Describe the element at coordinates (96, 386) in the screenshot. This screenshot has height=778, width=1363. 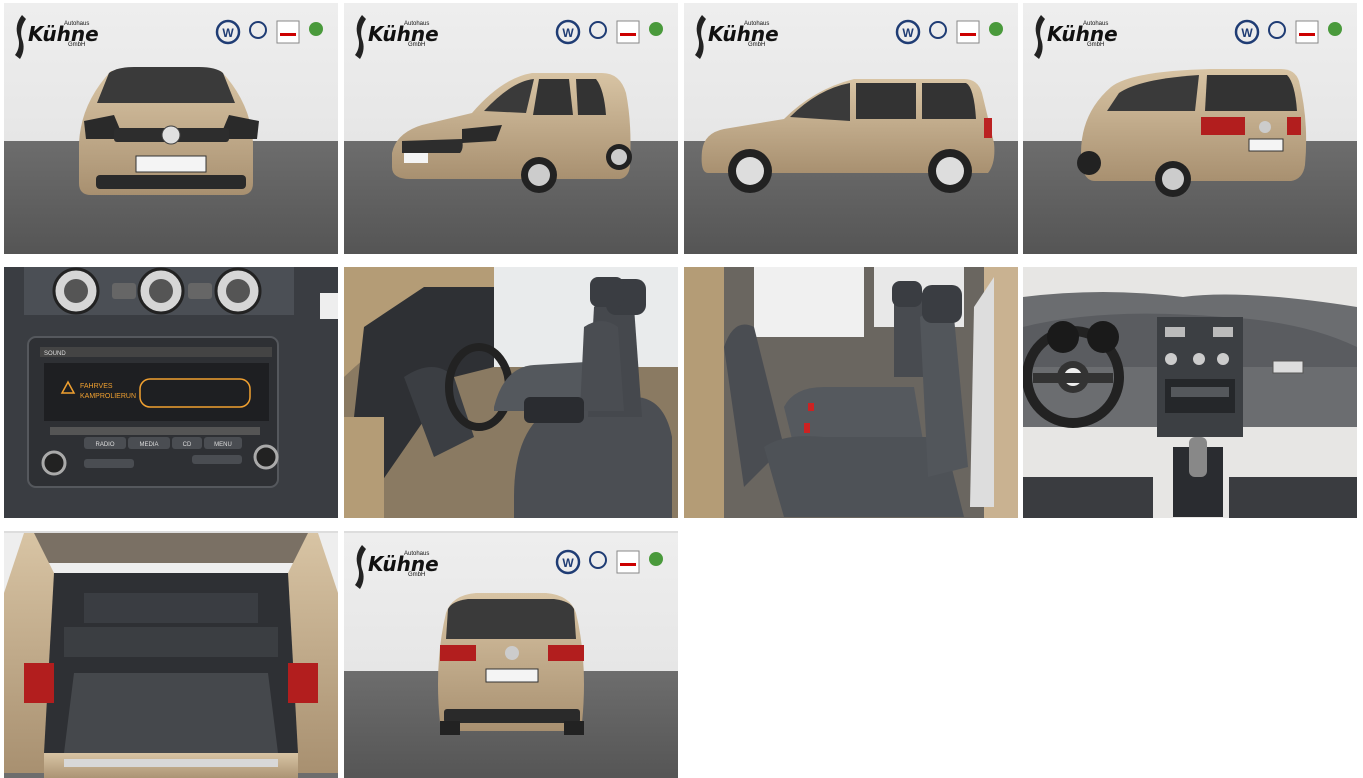
I see `radio-warning-line1: FAHRVES` at that location.